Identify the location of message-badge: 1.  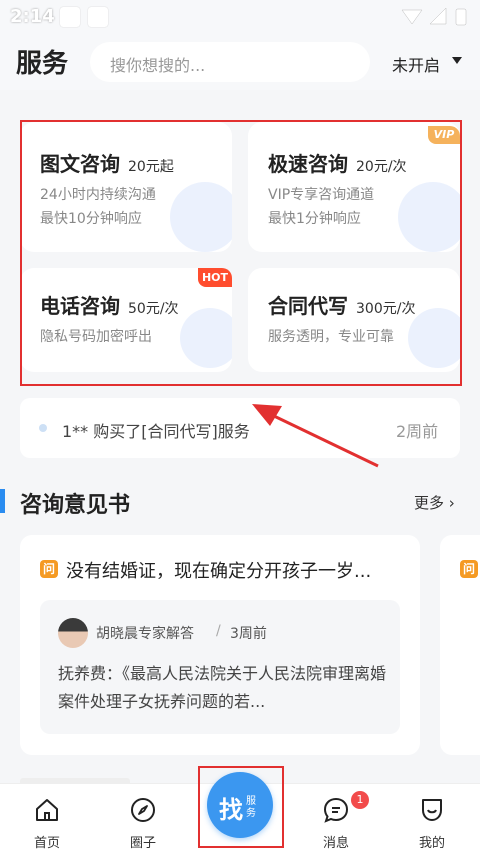
(360, 800).